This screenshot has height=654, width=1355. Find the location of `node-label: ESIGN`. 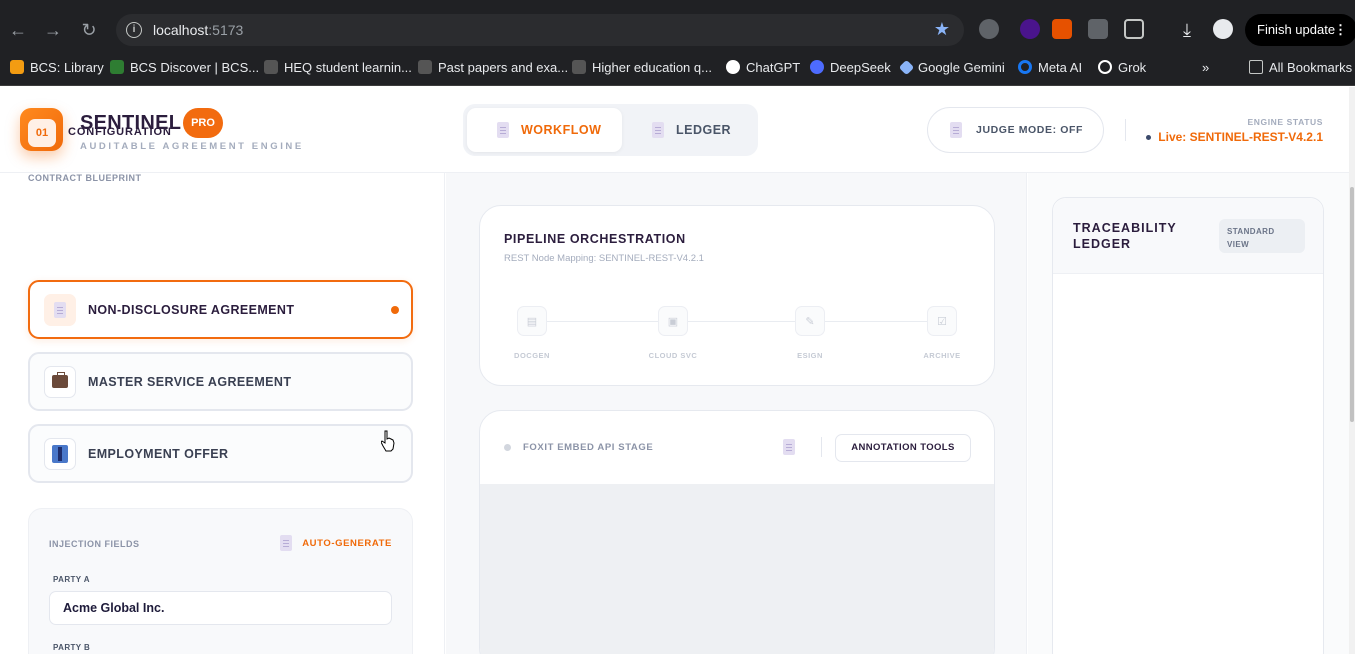

node-label: ESIGN is located at coordinates (810, 355).